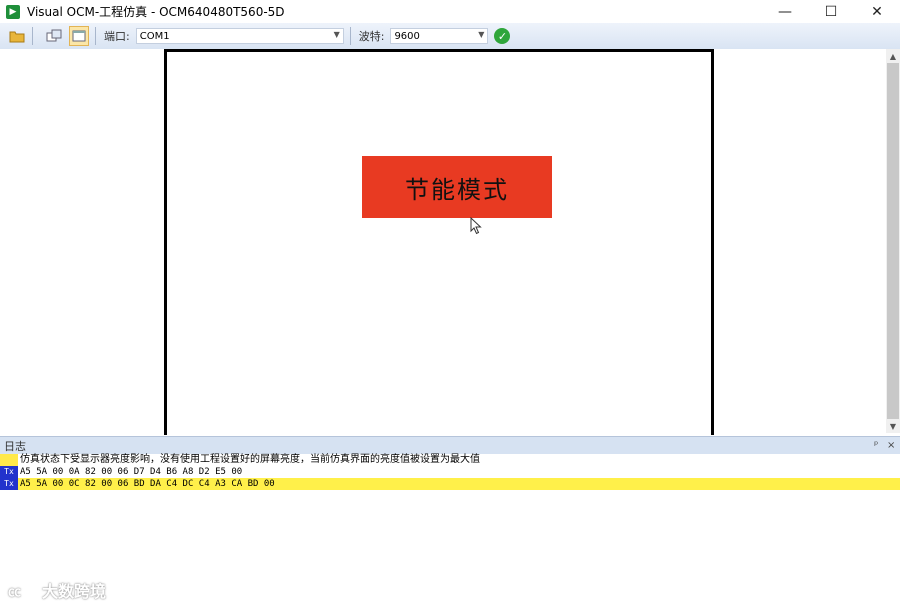  What do you see at coordinates (239, 36) in the screenshot?
I see `port-select: COM1 ▼` at bounding box center [239, 36].